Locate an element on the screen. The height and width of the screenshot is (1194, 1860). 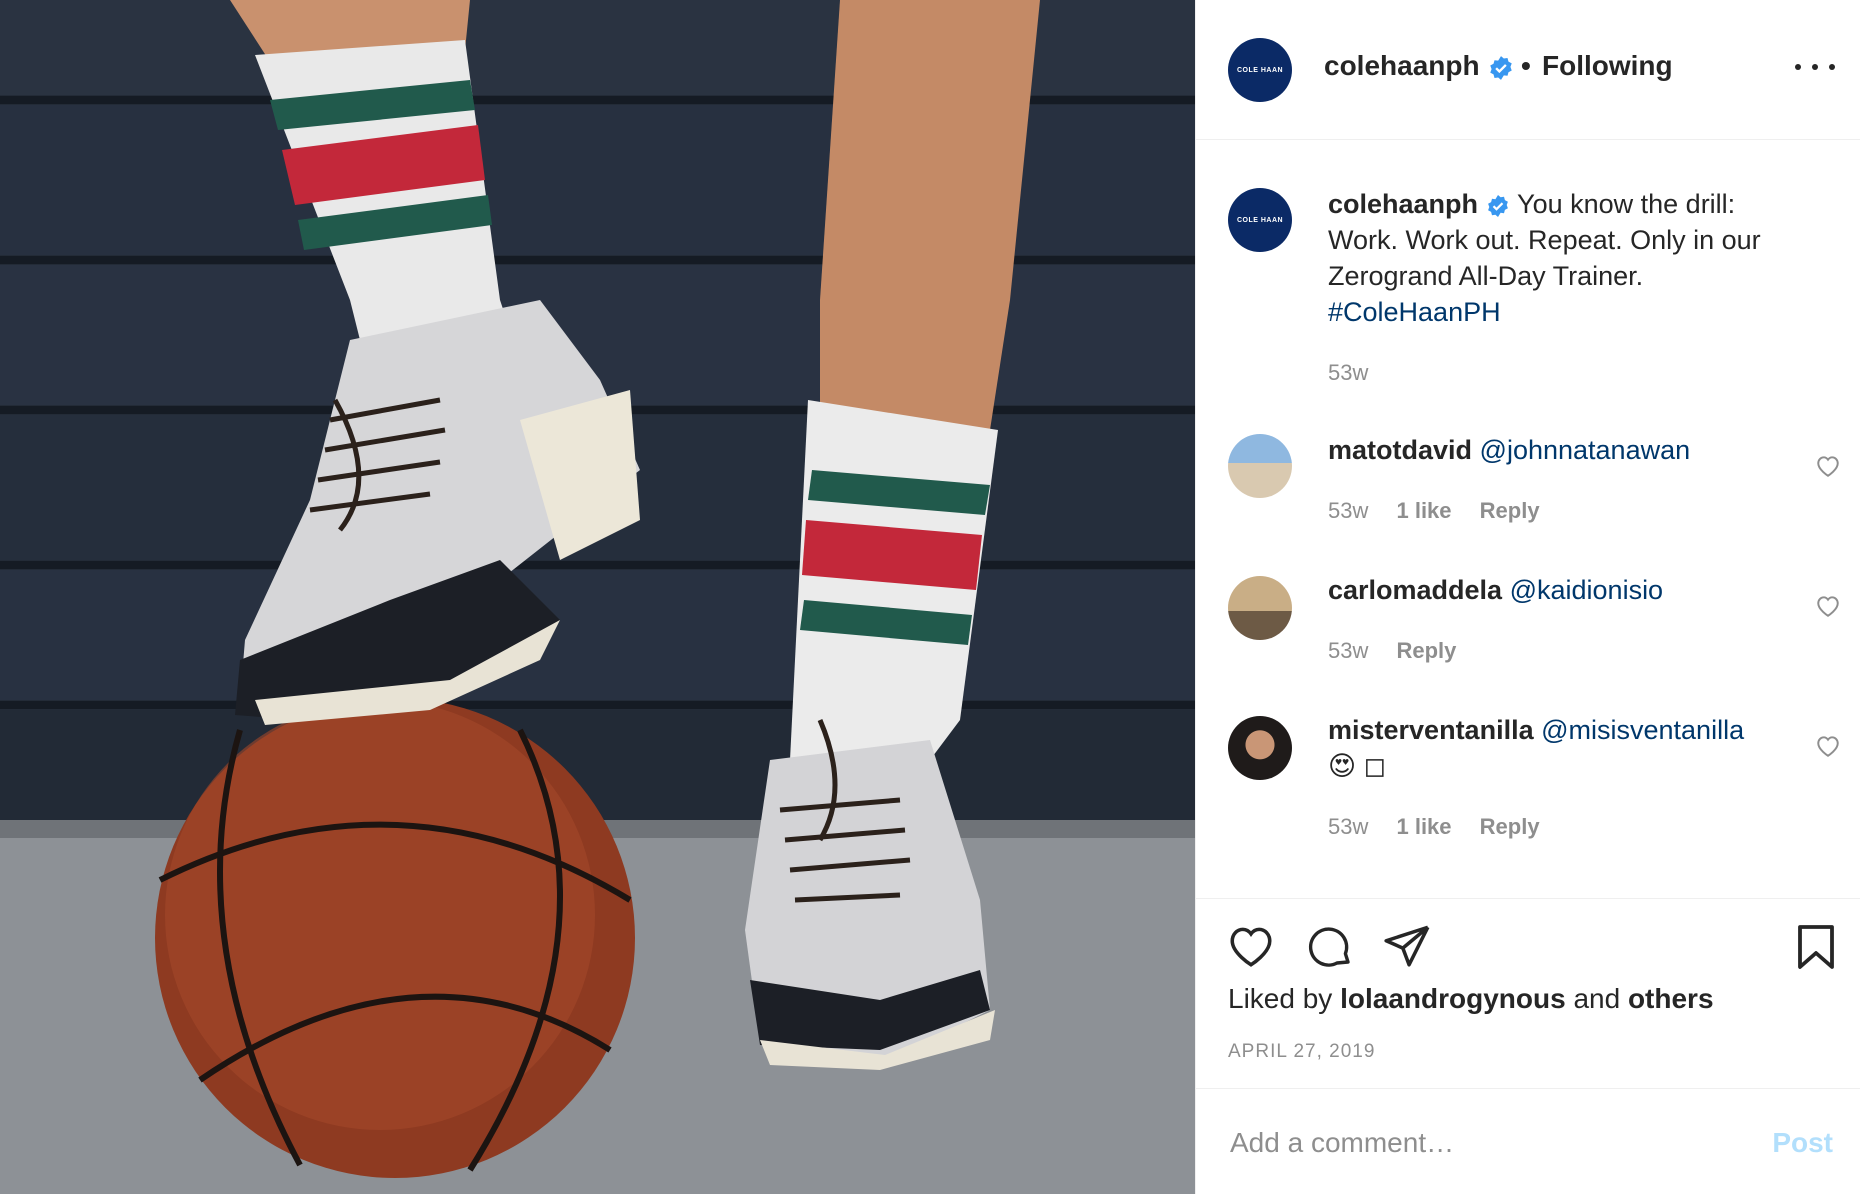
comment-mention: @kaidionisio is located at coordinates (1586, 590).